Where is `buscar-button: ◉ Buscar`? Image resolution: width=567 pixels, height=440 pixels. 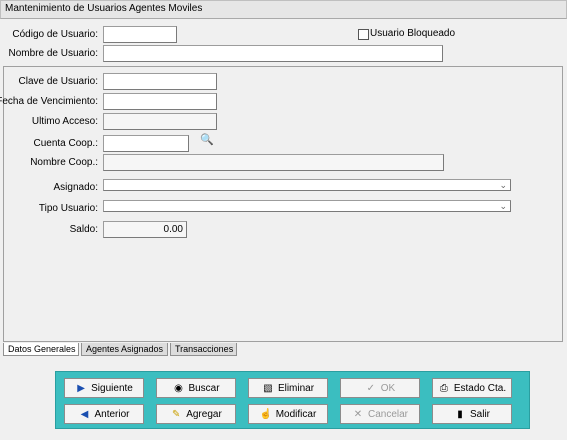 buscar-button: ◉ Buscar is located at coordinates (196, 388).